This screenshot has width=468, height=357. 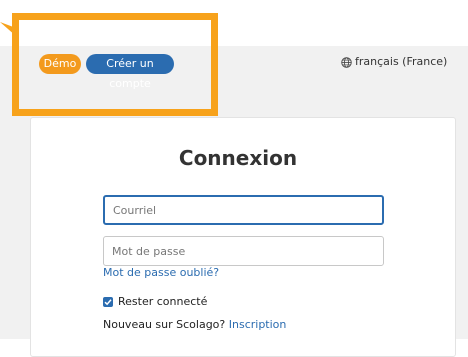 I want to click on new-user-text: Nouveau sur Scolago?, so click(x=164, y=324).